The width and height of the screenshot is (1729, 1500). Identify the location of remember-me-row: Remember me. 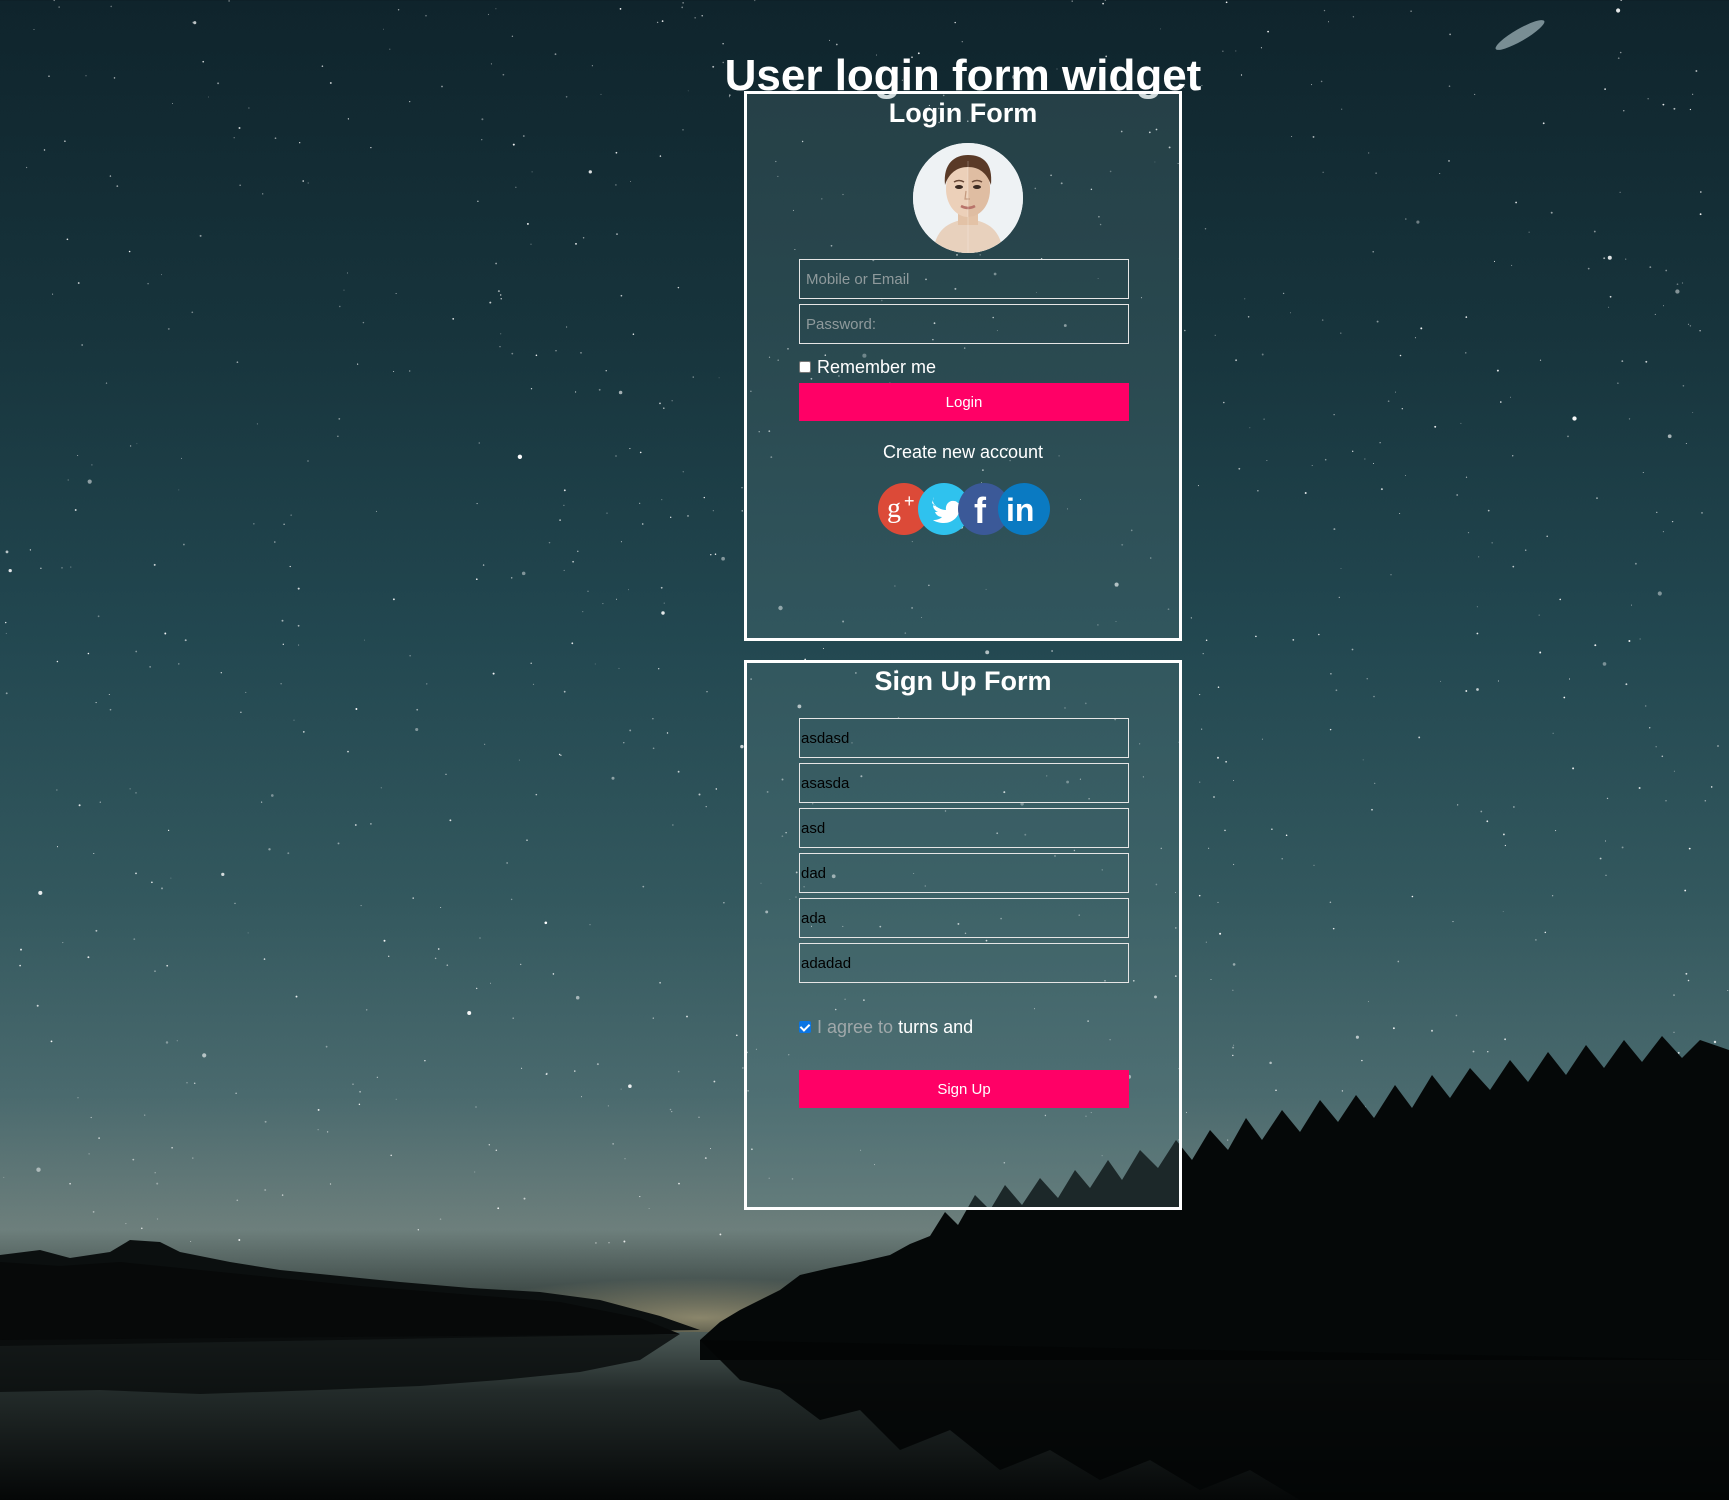
(867, 367).